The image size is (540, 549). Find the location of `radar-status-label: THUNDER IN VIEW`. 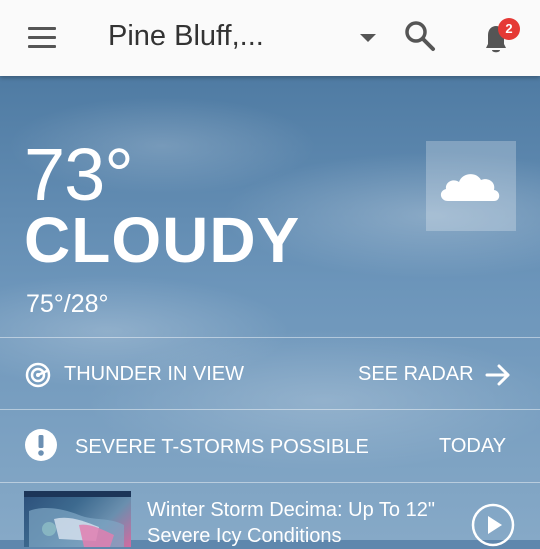

radar-status-label: THUNDER IN VIEW is located at coordinates (154, 374).